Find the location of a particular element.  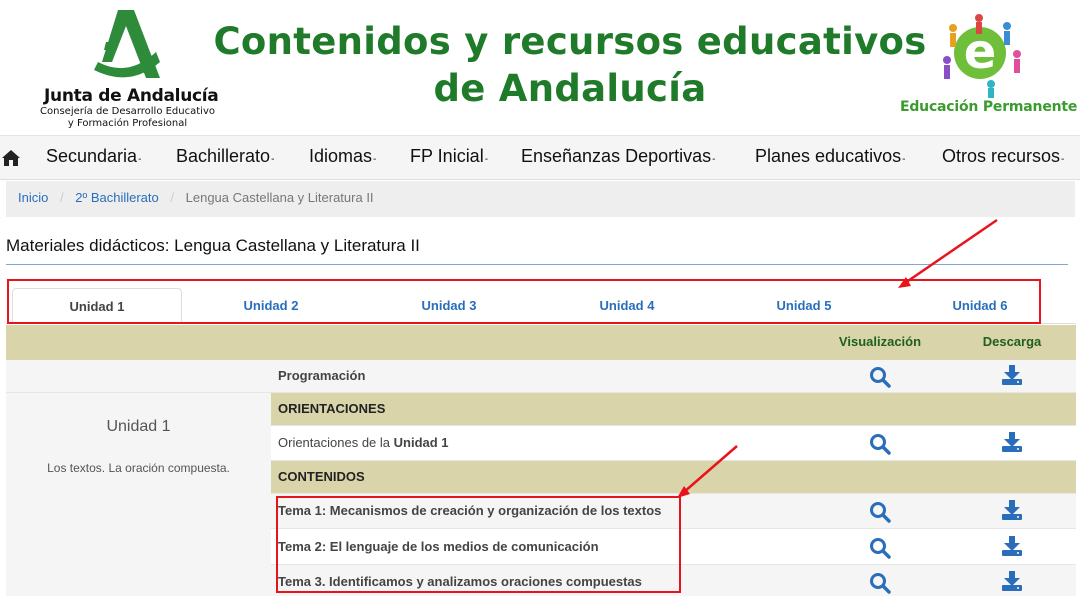

heading-divider is located at coordinates (537, 264).